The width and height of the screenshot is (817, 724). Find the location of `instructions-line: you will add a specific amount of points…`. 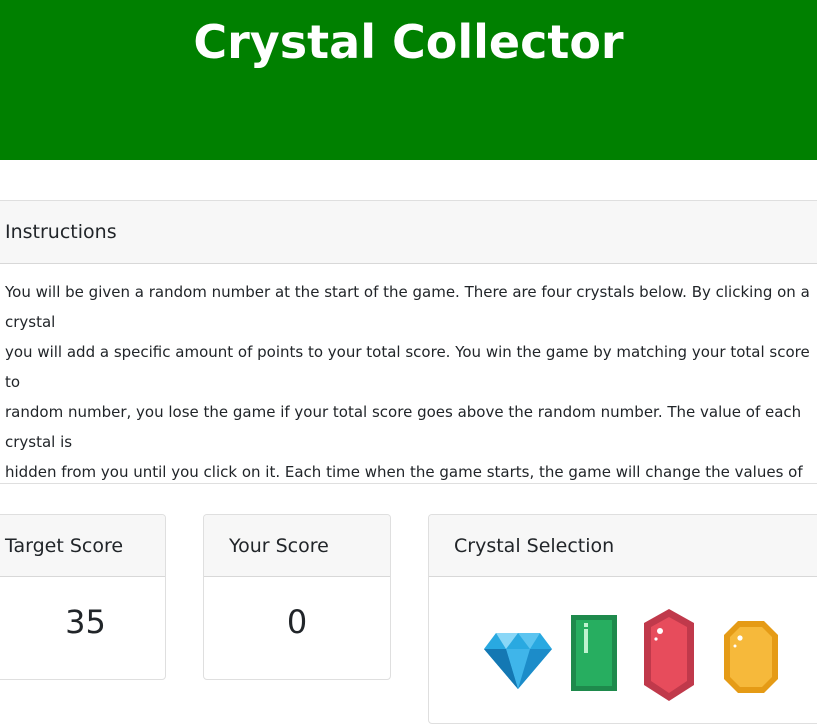

instructions-line: you will add a specific amount of points… is located at coordinates (407, 367).